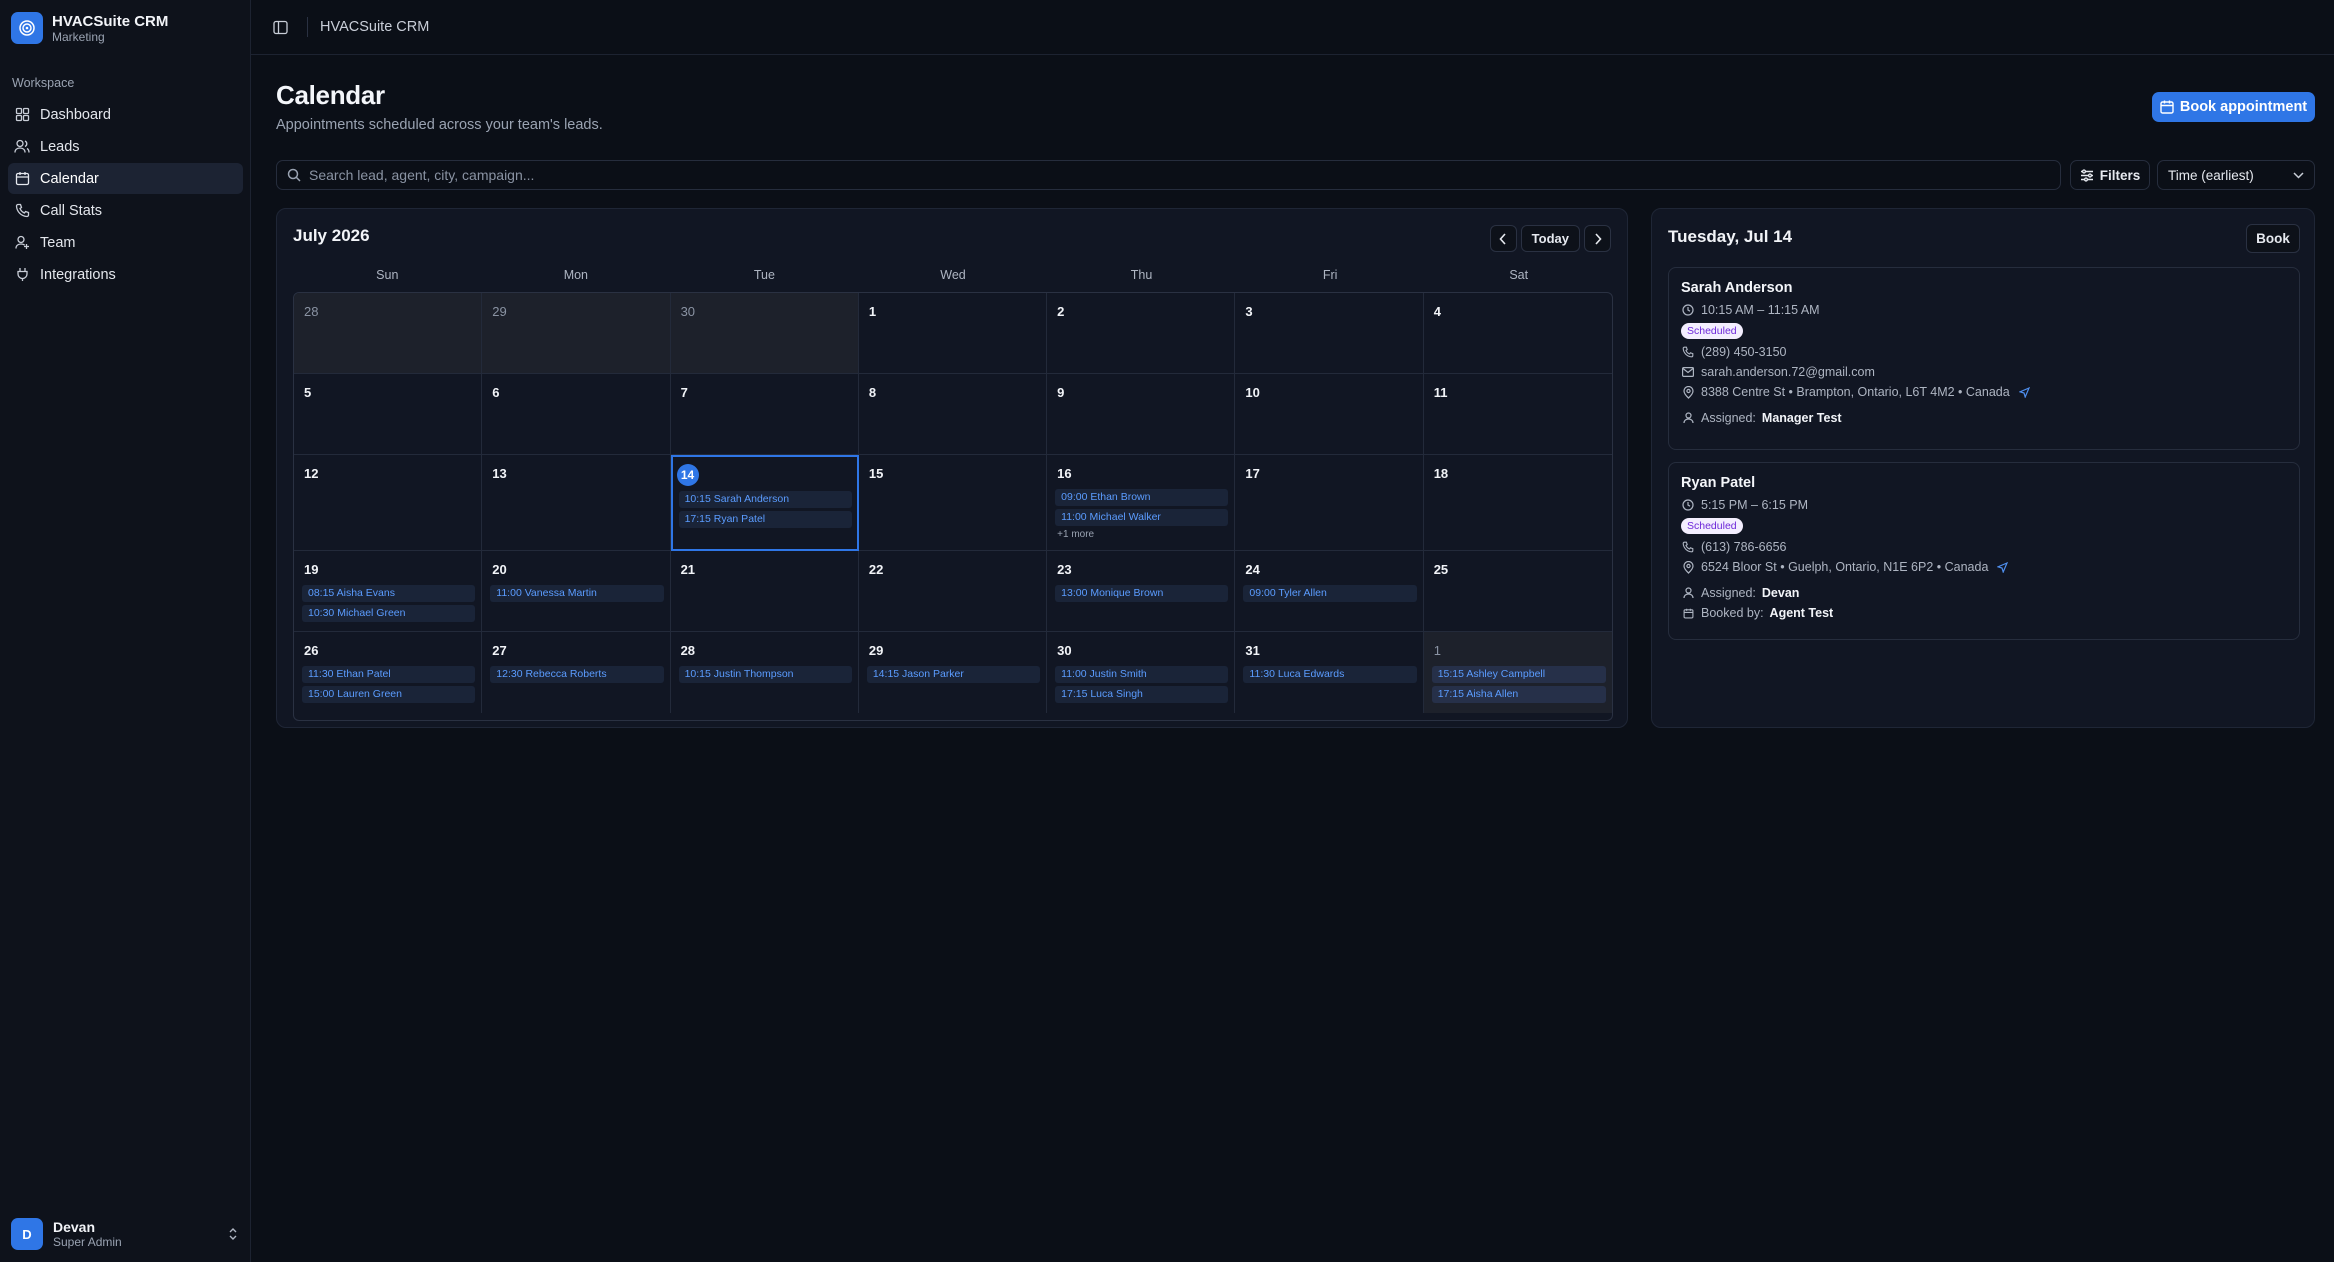 The width and height of the screenshot is (2334, 1262). What do you see at coordinates (953, 503) in the screenshot?
I see `calendar-day-cell: 15` at bounding box center [953, 503].